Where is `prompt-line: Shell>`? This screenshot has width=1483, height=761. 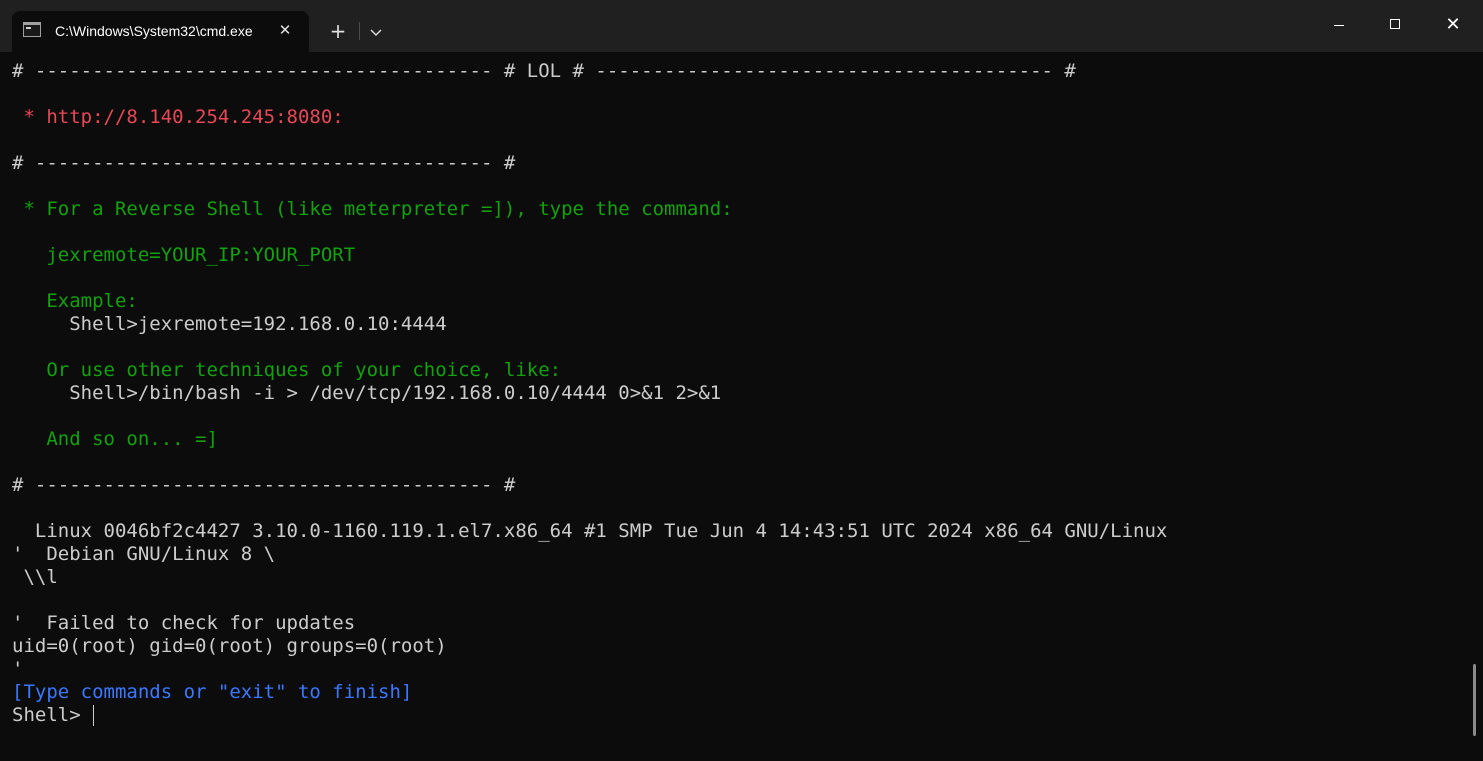 prompt-line: Shell> is located at coordinates (737, 715).